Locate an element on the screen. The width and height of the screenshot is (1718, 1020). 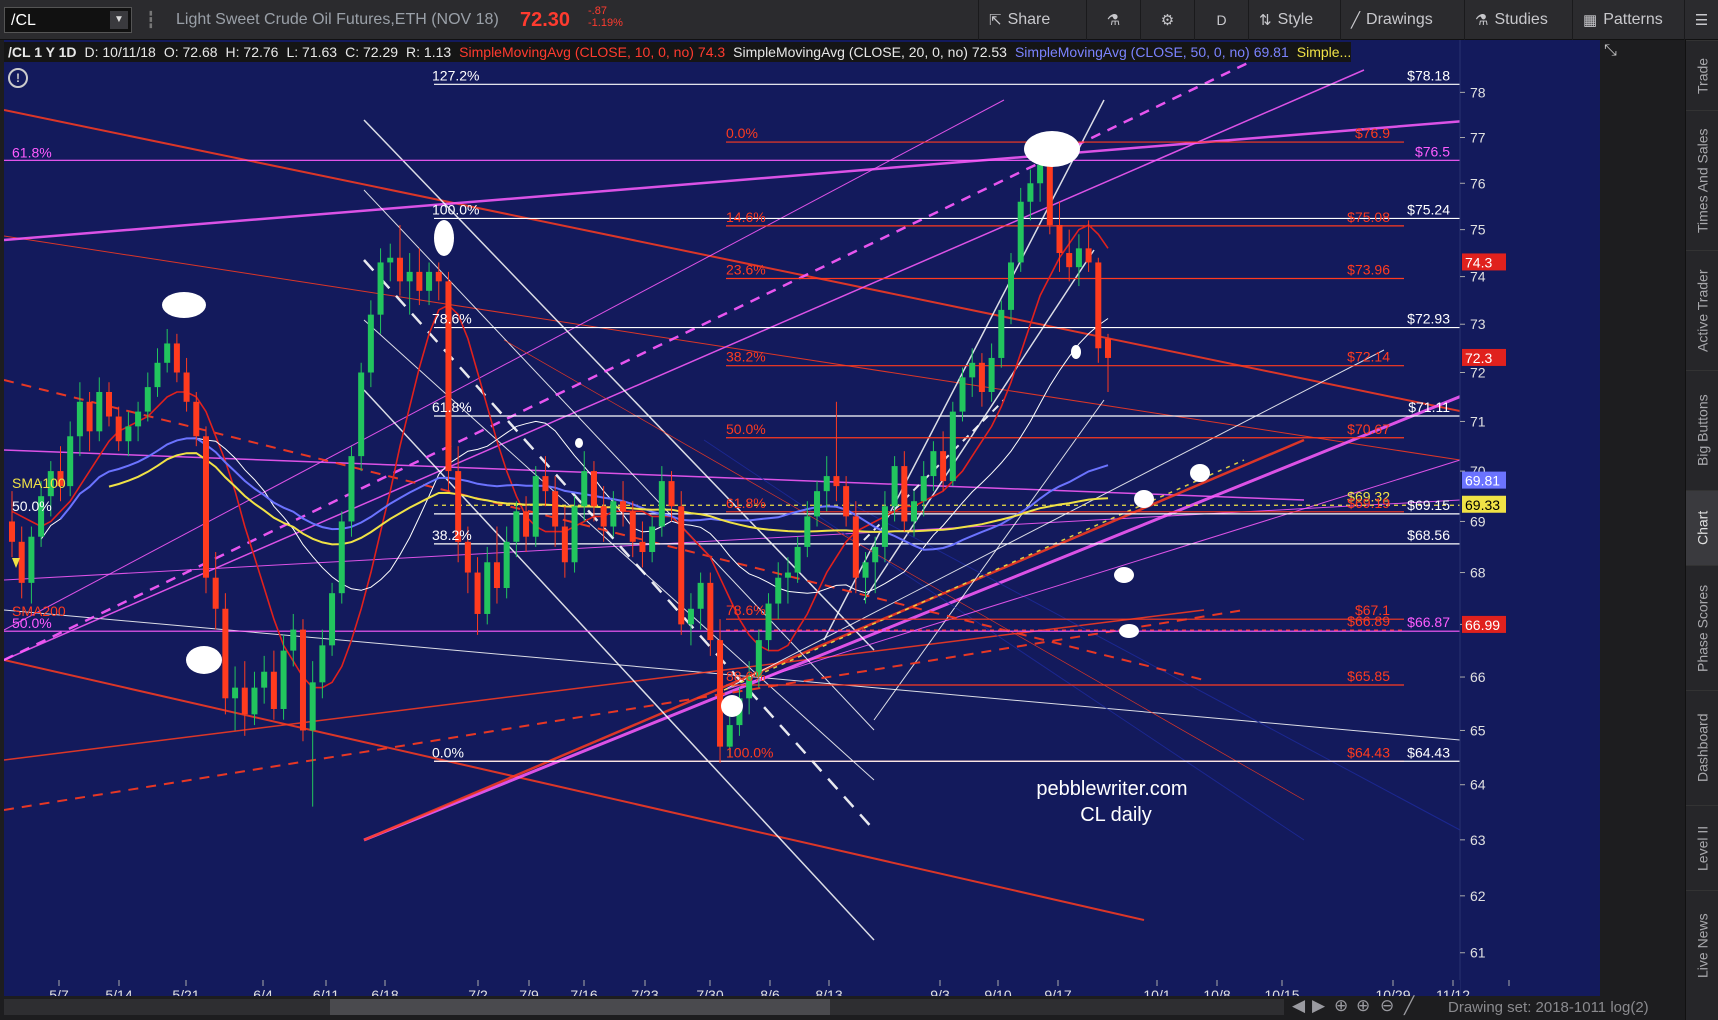
sma20-value: 72.53 is located at coordinates (989, 52).